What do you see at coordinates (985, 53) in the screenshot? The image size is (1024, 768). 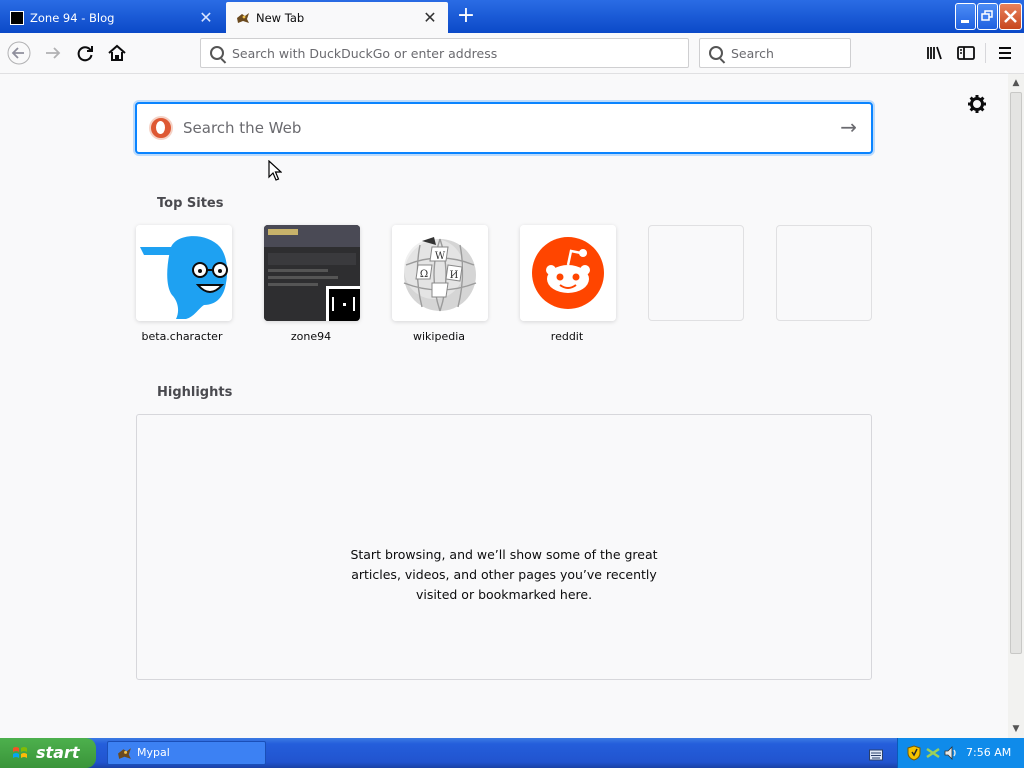 I see `toolbar-separator` at bounding box center [985, 53].